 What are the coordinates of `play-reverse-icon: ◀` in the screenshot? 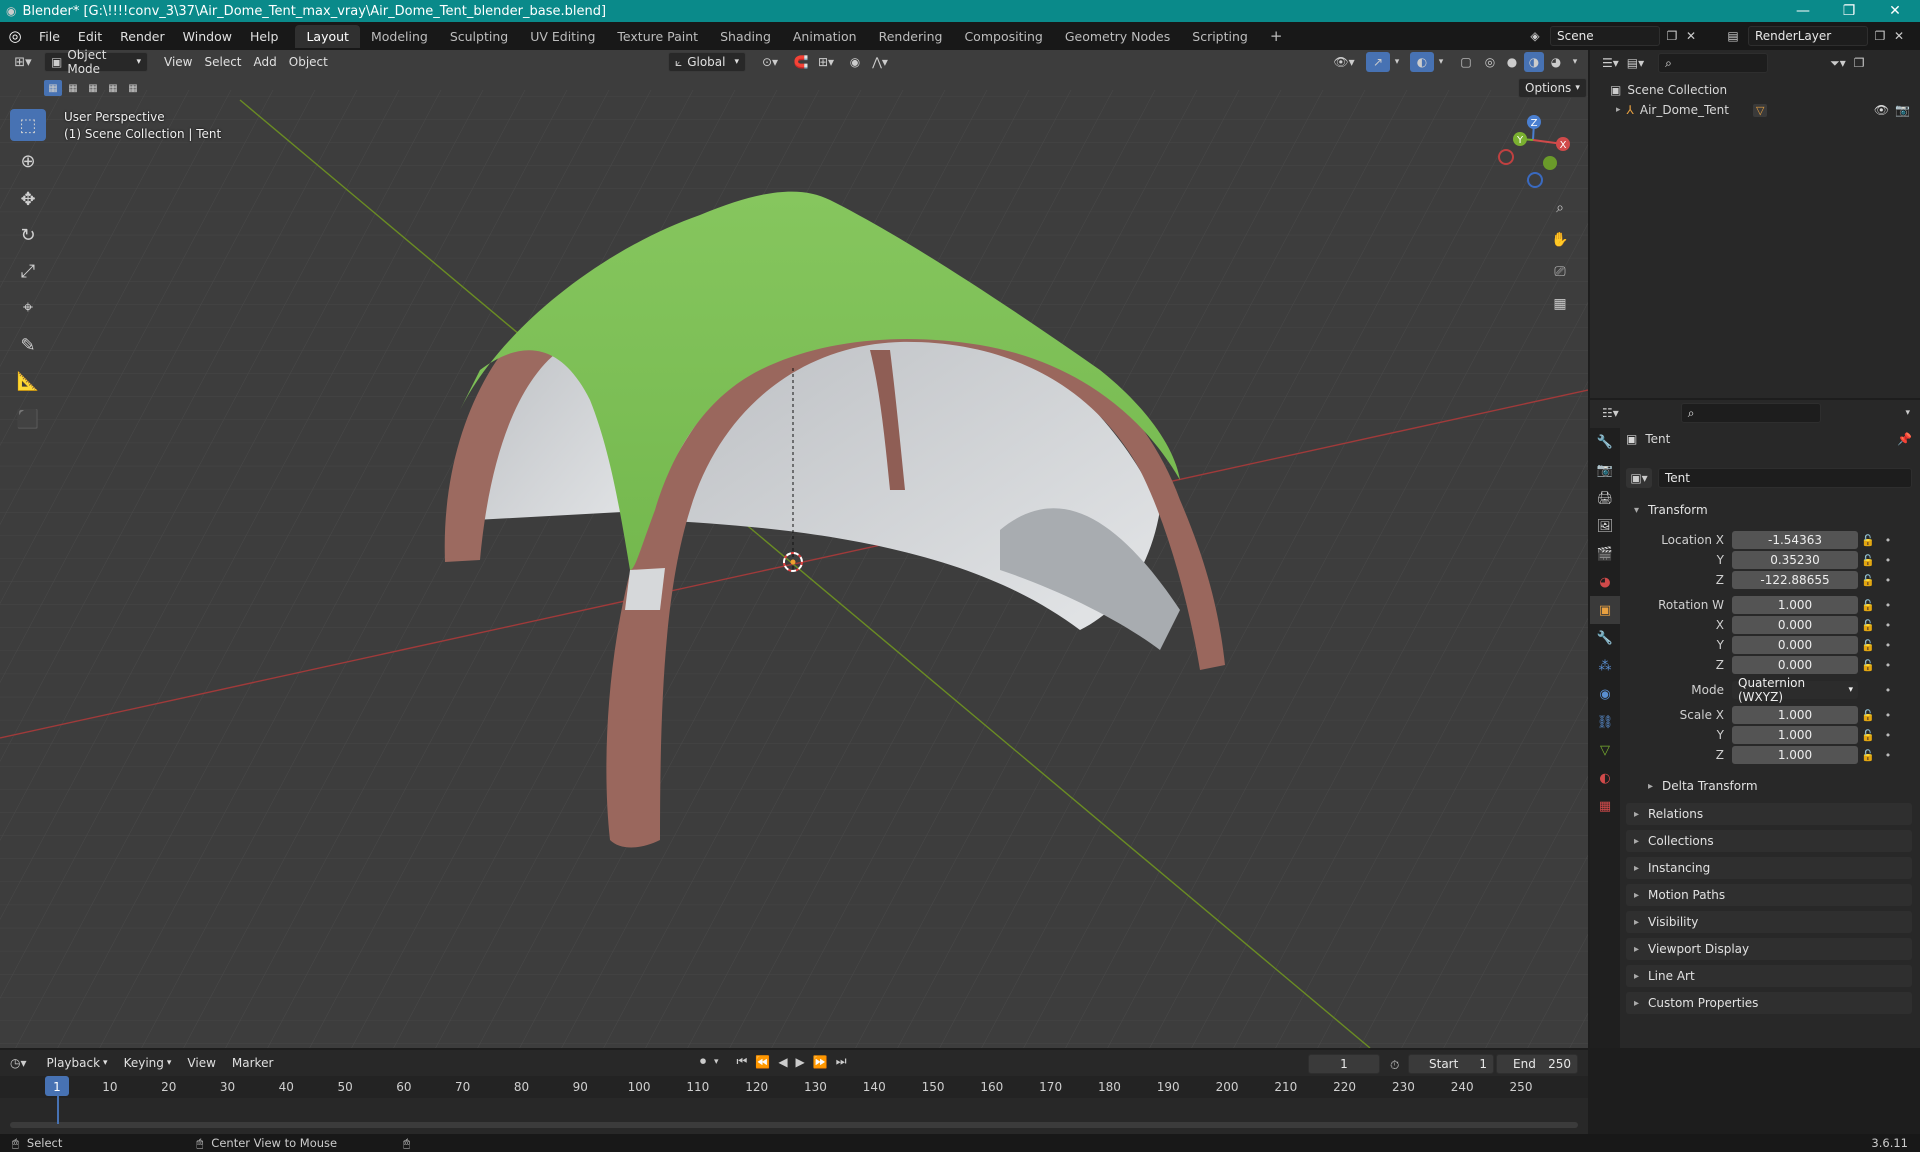 It's located at (782, 1062).